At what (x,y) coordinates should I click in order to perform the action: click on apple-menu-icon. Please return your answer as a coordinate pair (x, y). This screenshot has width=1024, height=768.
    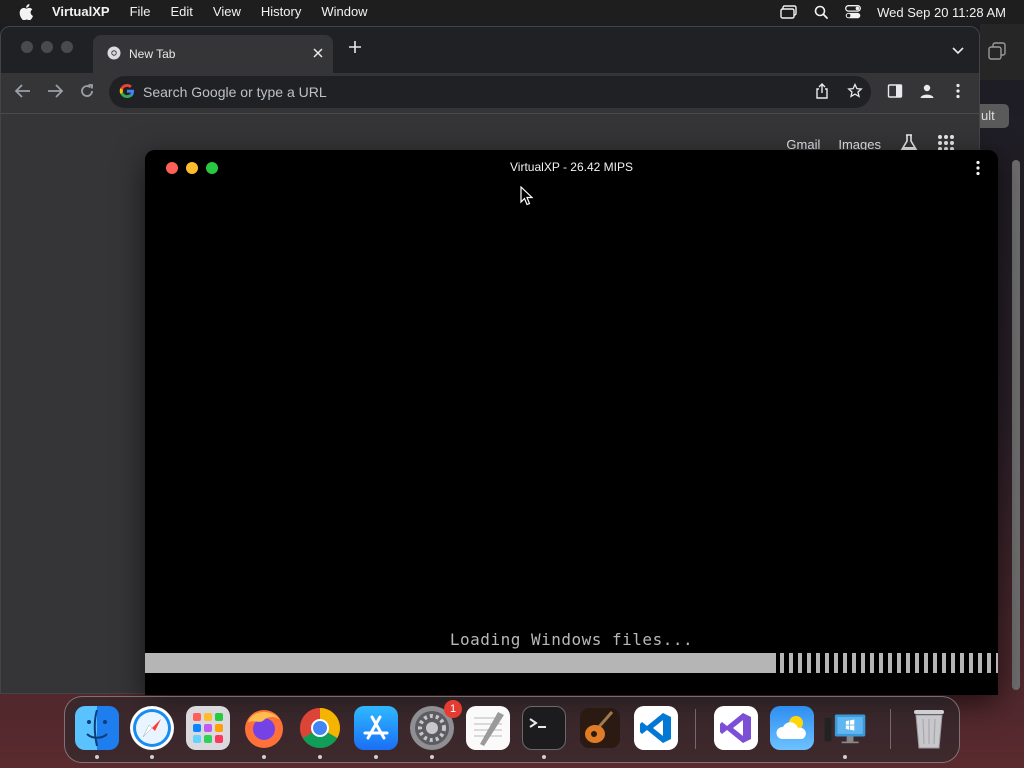
    Looking at the image, I should click on (26, 12).